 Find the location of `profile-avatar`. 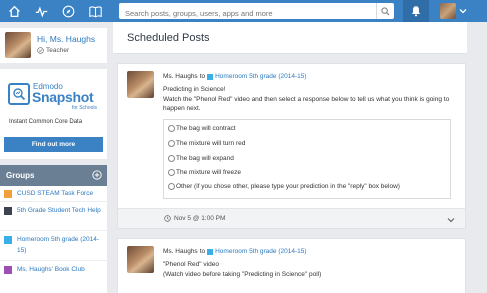

profile-avatar is located at coordinates (18, 45).